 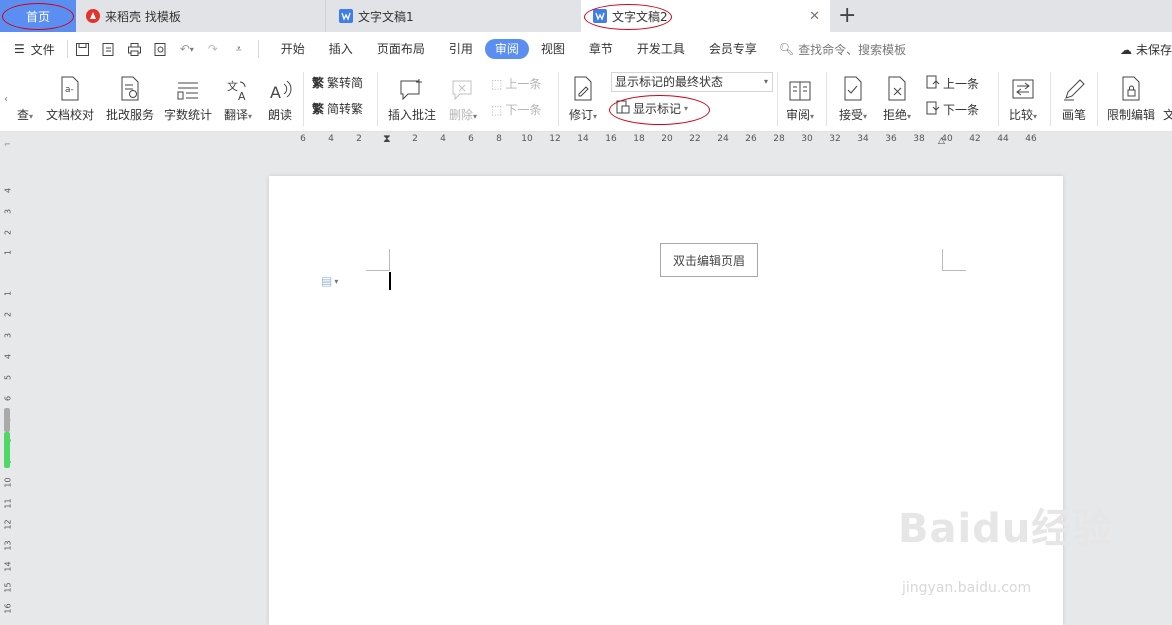 I want to click on pen-button: 画笔, so click(x=1074, y=97).